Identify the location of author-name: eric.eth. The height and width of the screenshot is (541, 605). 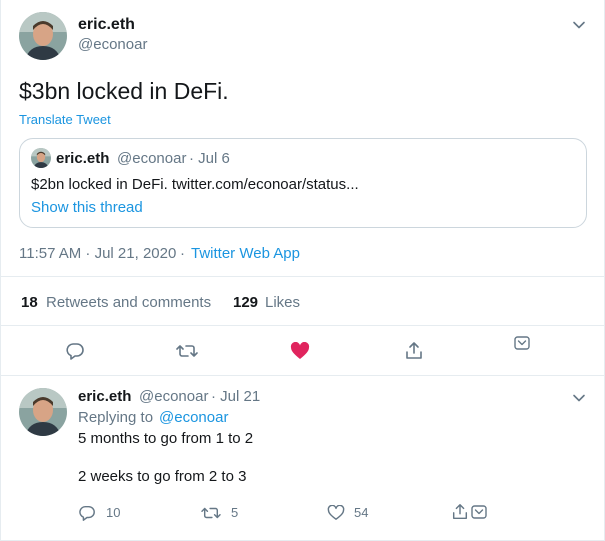
(106, 25).